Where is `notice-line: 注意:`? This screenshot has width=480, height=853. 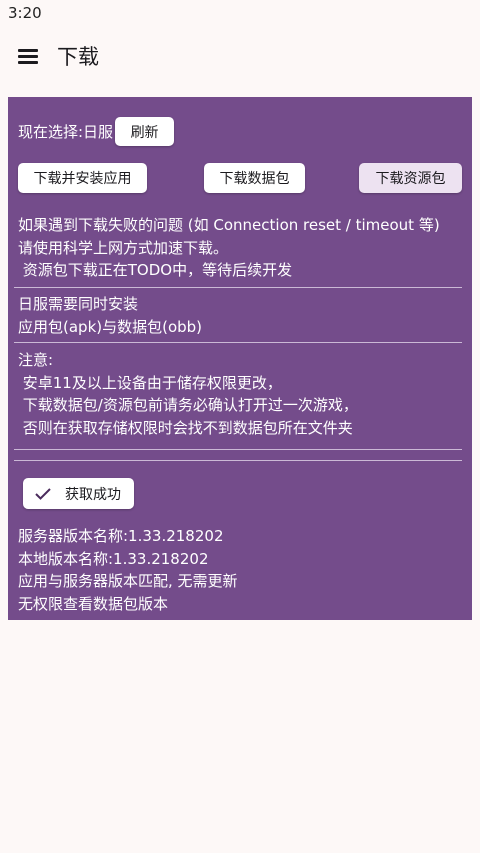
notice-line: 注意: is located at coordinates (36, 360).